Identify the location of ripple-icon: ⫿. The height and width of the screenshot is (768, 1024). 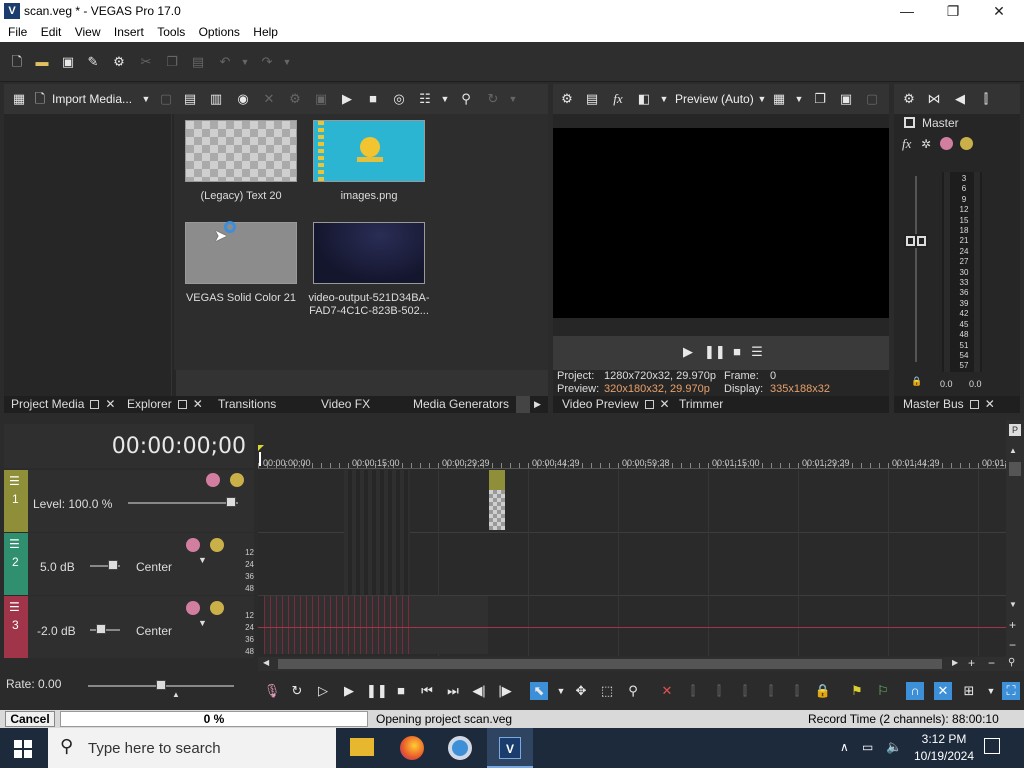
(797, 691).